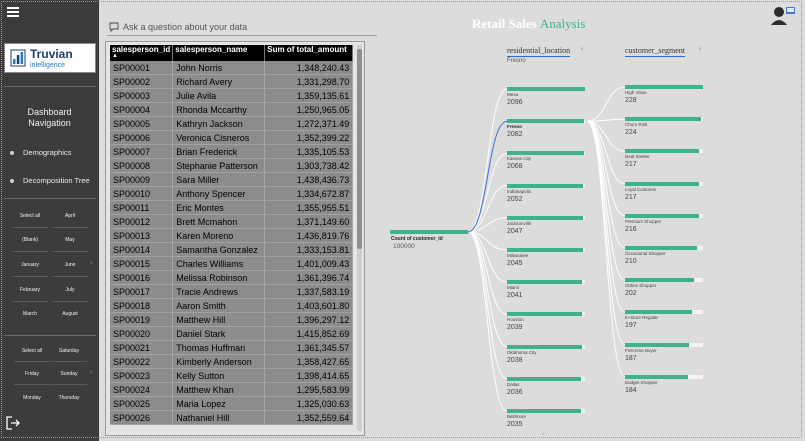 The height and width of the screenshot is (441, 805). What do you see at coordinates (547, 290) in the screenshot?
I see `location-node: Miami 2041` at bounding box center [547, 290].